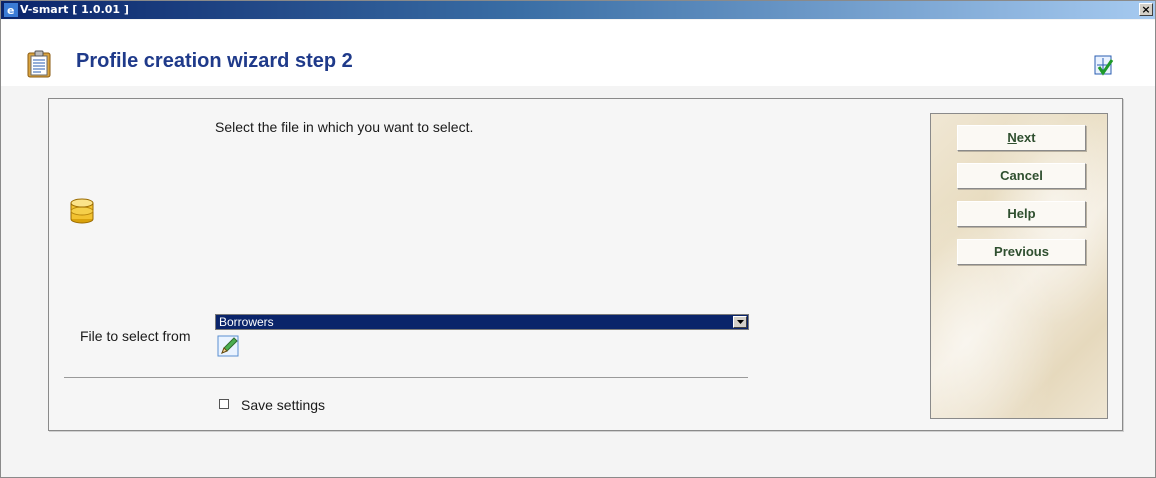 Image resolution: width=1156 pixels, height=478 pixels. Describe the element at coordinates (578, 53) in the screenshot. I see `page-header: Profile creation wizard step 2` at that location.